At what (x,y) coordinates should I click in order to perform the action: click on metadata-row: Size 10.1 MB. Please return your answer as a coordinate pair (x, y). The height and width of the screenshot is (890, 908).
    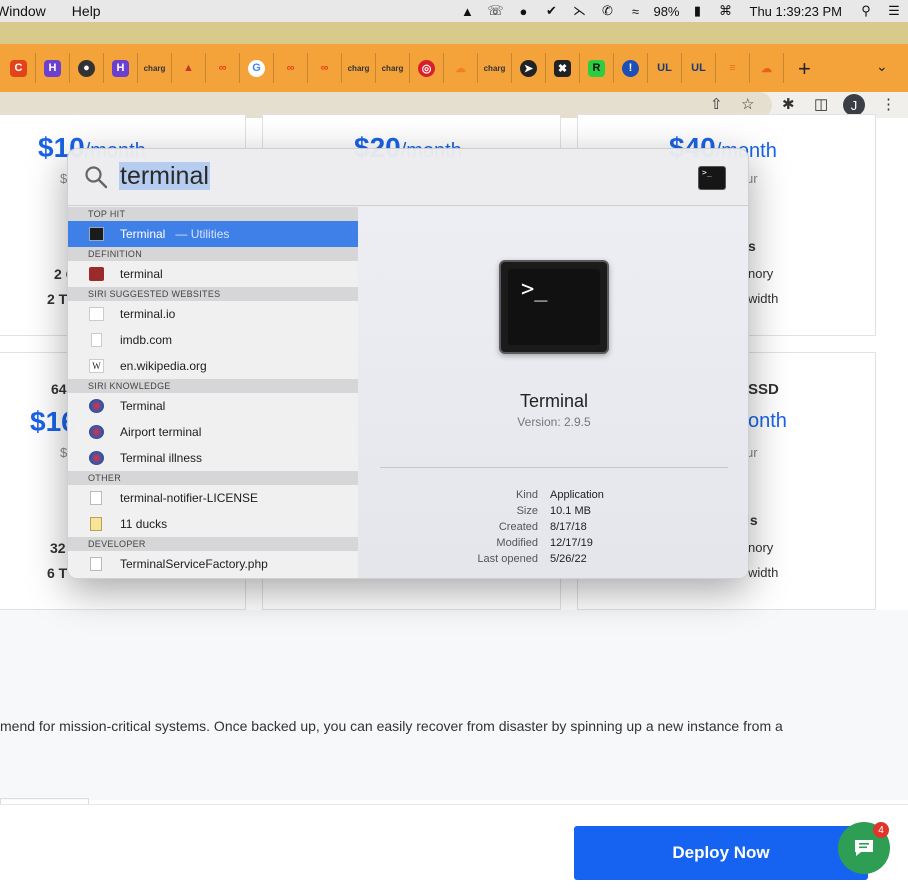
    Looking at the image, I should click on (553, 511).